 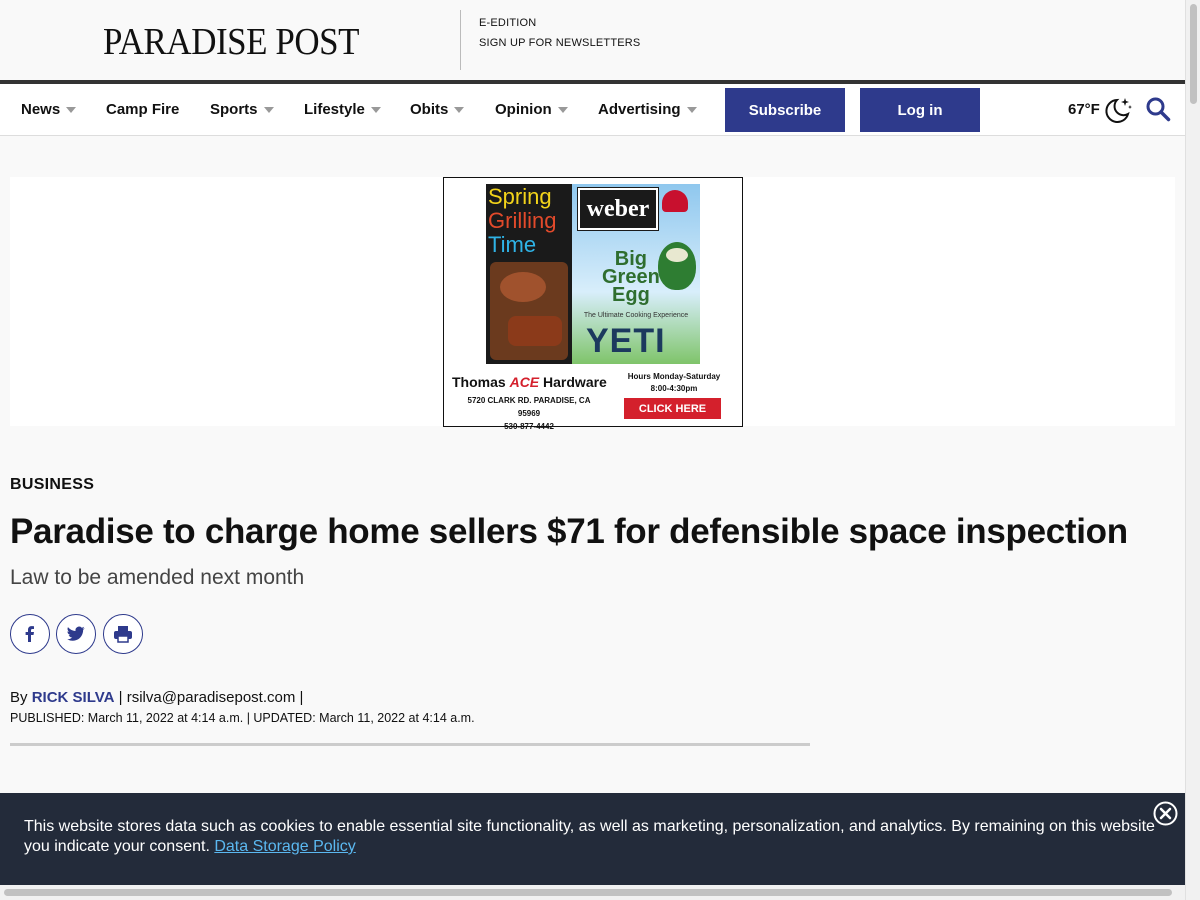 What do you see at coordinates (211, 697) in the screenshot?
I see `author-email: | rsilva@paradisepost.com |` at bounding box center [211, 697].